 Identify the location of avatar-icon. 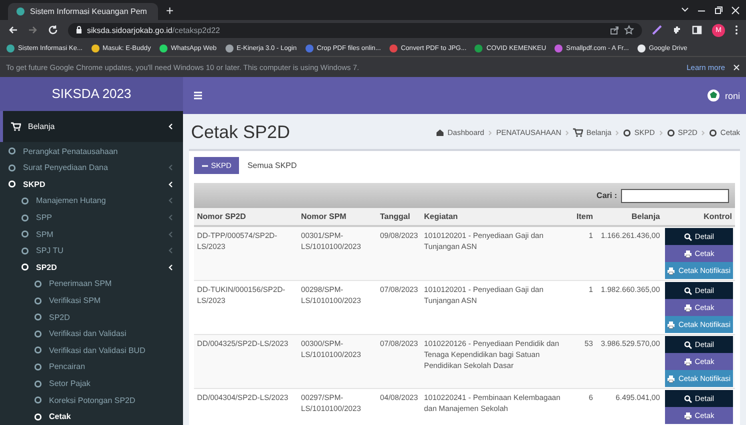
(713, 95).